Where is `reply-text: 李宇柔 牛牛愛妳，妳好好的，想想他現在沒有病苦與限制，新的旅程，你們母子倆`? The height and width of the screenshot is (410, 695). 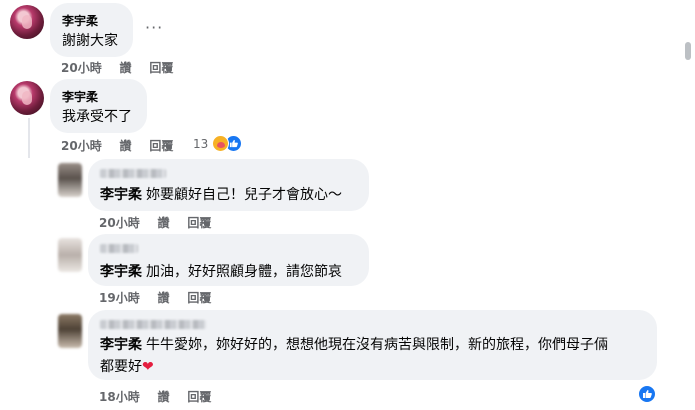 reply-text: 李宇柔 牛牛愛妳，妳好好的，想想他現在沒有病苦與限制，新的旅程，你們母子倆 is located at coordinates (354, 345).